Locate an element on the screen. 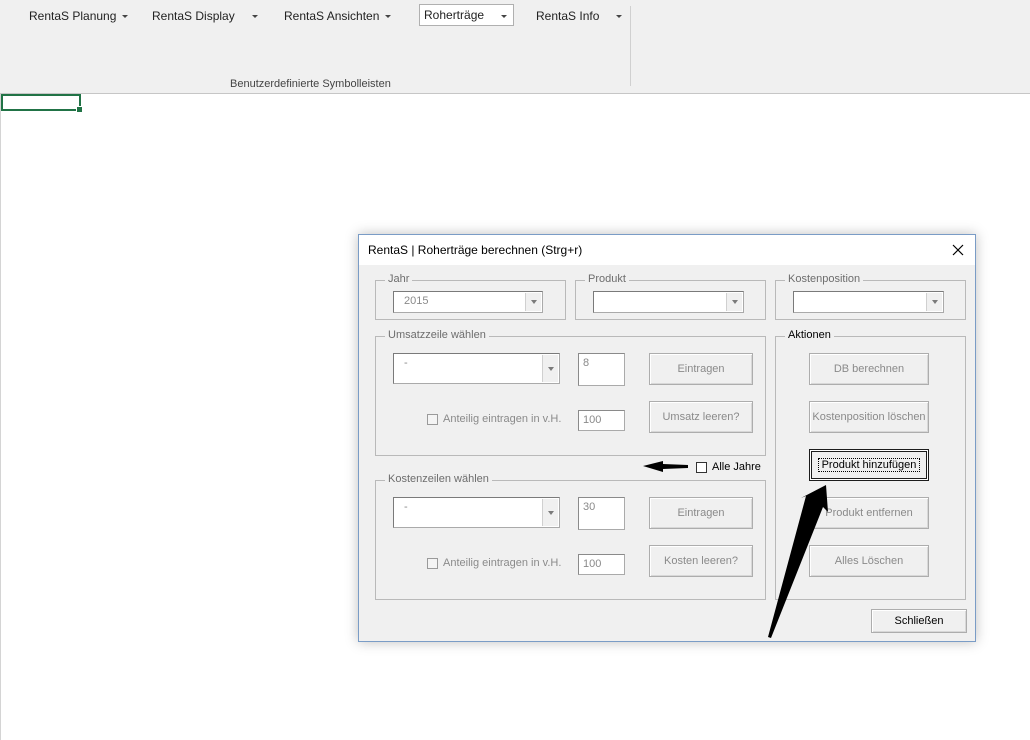 This screenshot has height=740, width=1030. button-label: Alles Löschen is located at coordinates (869, 561).